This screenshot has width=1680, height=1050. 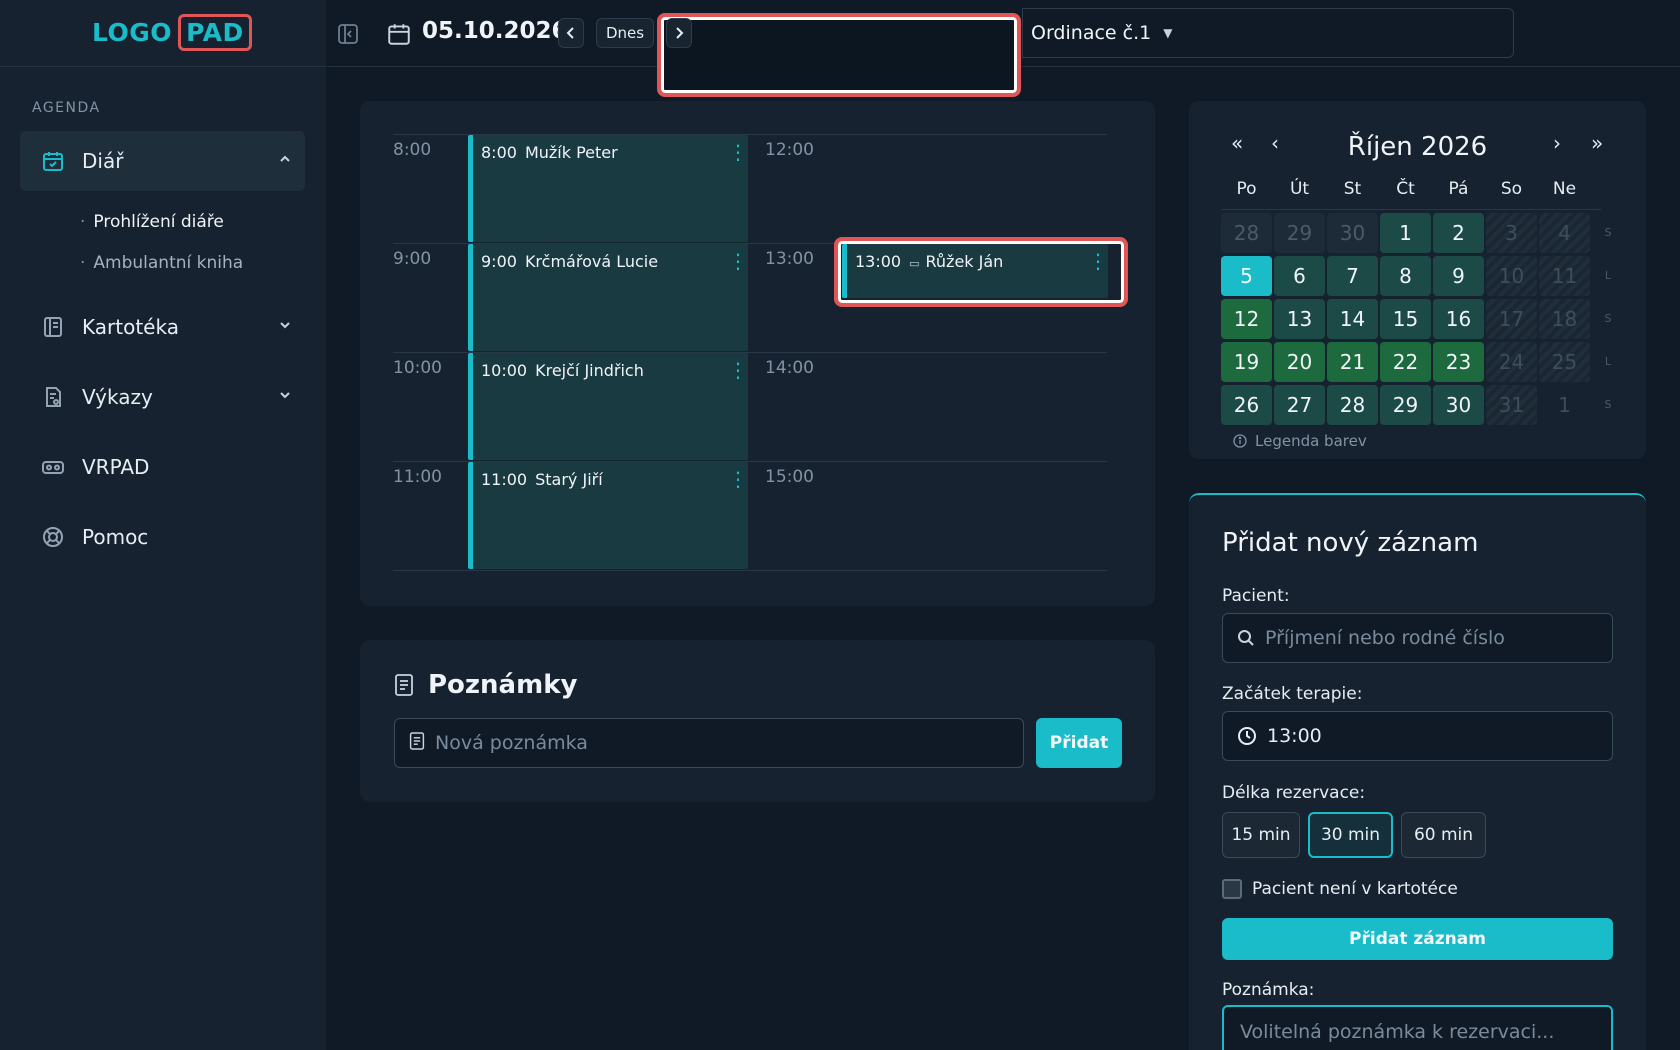 I want to click on appointment-time: 13:00, so click(x=878, y=261).